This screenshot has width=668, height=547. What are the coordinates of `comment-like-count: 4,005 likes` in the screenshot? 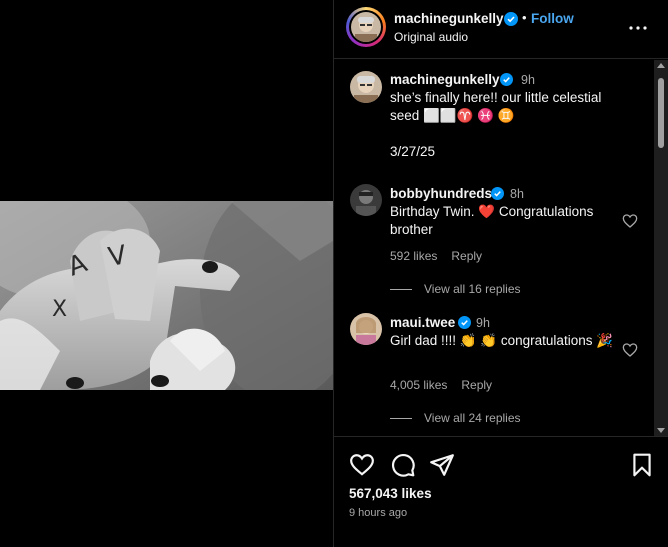 It's located at (418, 385).